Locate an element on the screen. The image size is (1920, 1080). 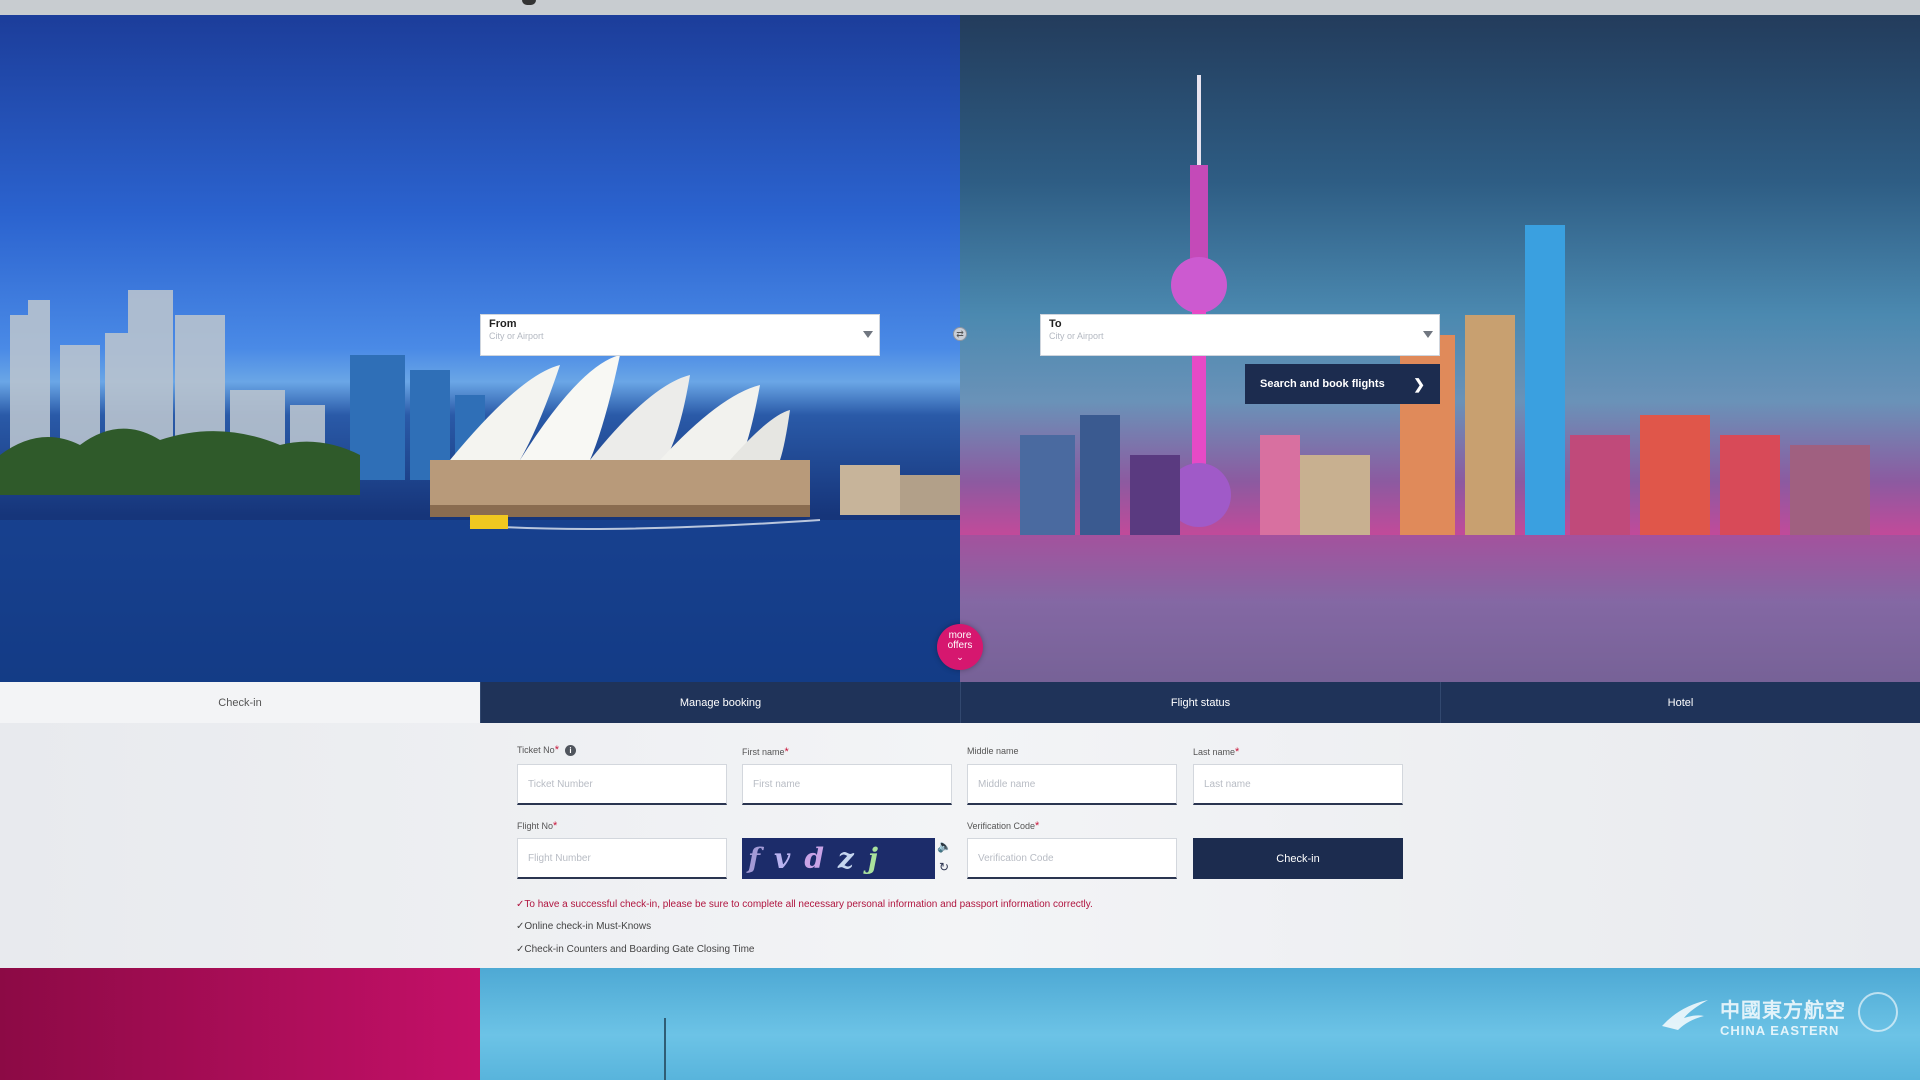
swap-icon: ⇄ is located at coordinates (960, 334).